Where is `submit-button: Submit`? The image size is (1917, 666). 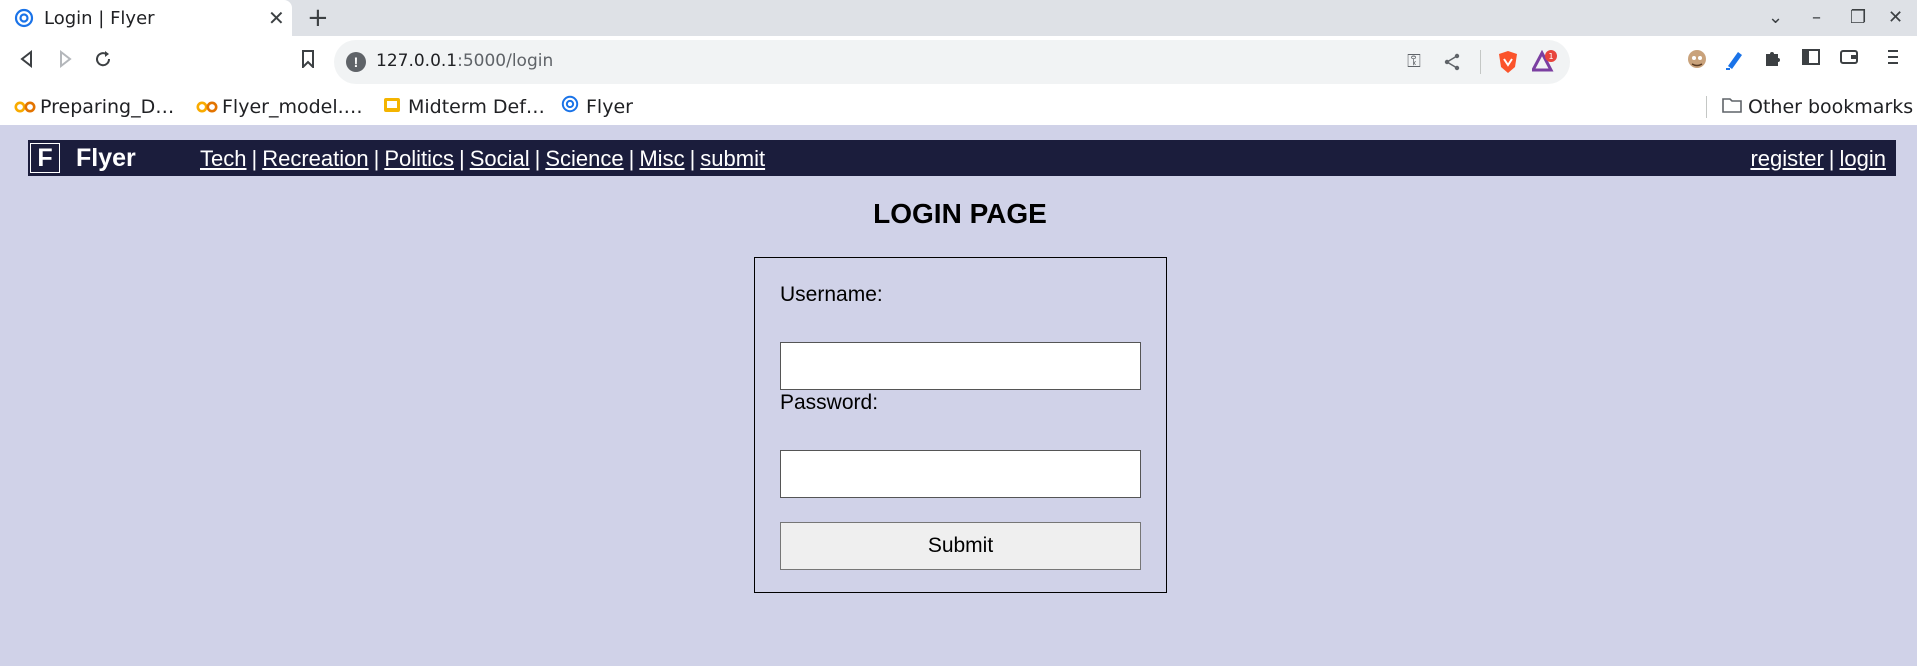
submit-button: Submit is located at coordinates (960, 546).